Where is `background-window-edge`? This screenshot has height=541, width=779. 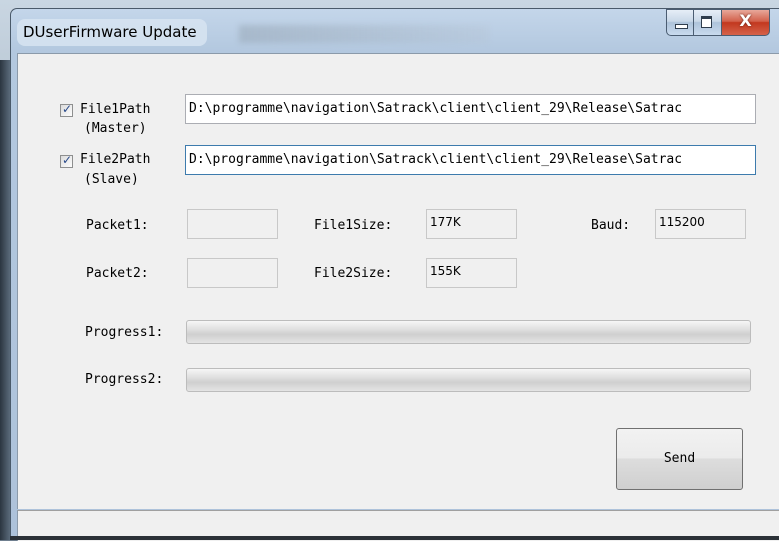
background-window-edge is located at coordinates (5, 300).